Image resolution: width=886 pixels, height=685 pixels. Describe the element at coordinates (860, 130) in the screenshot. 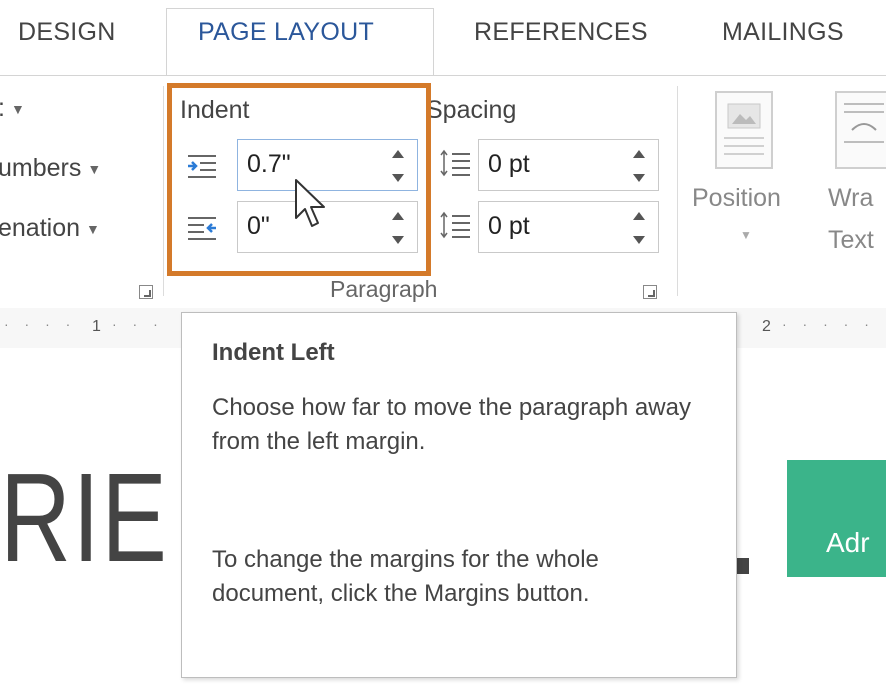

I see `wrap-text-icon` at that location.